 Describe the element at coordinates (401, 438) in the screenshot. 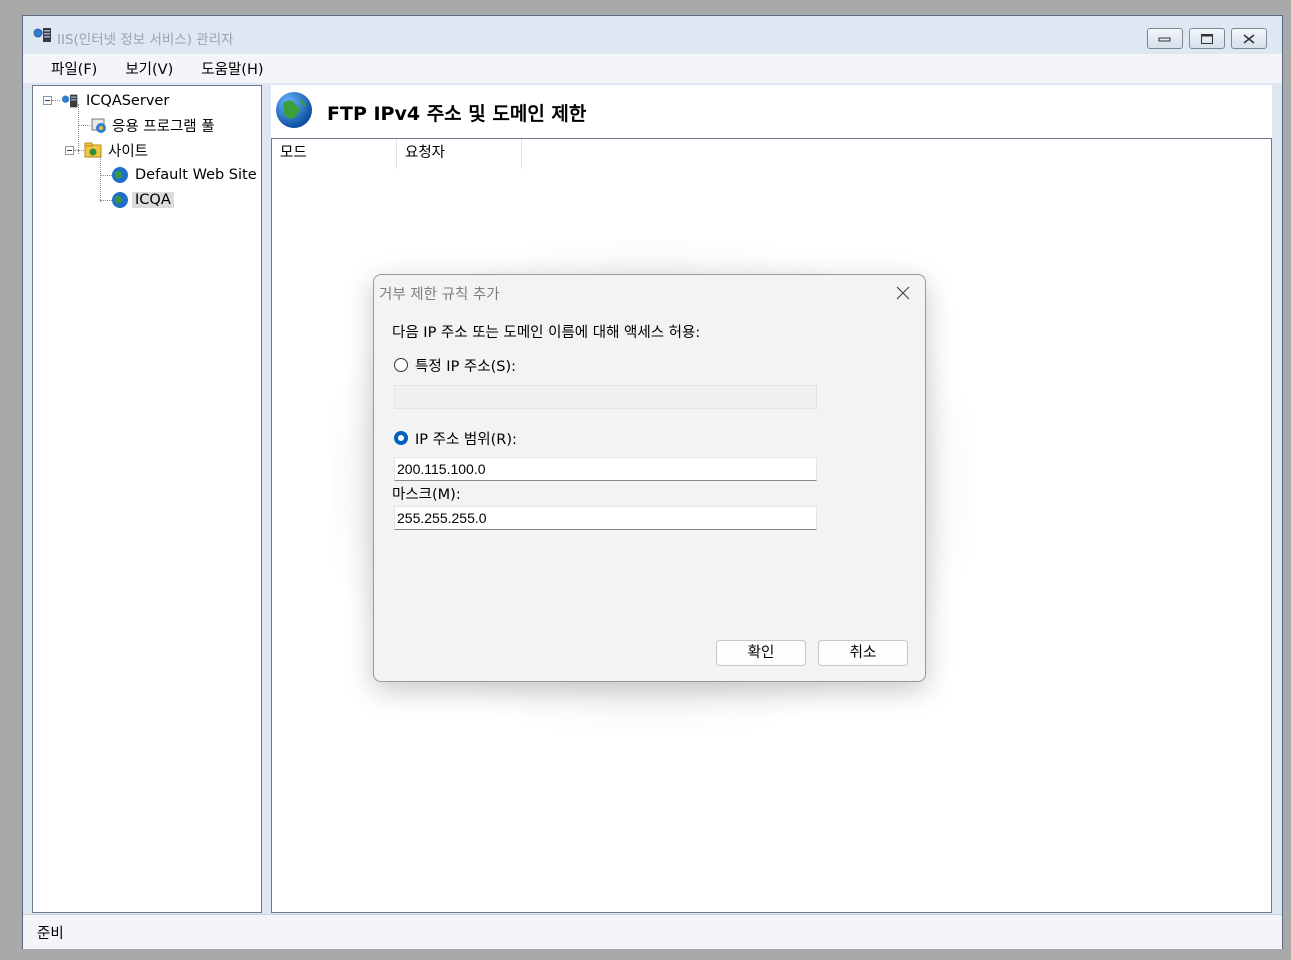

I see `ip-range-radio` at that location.